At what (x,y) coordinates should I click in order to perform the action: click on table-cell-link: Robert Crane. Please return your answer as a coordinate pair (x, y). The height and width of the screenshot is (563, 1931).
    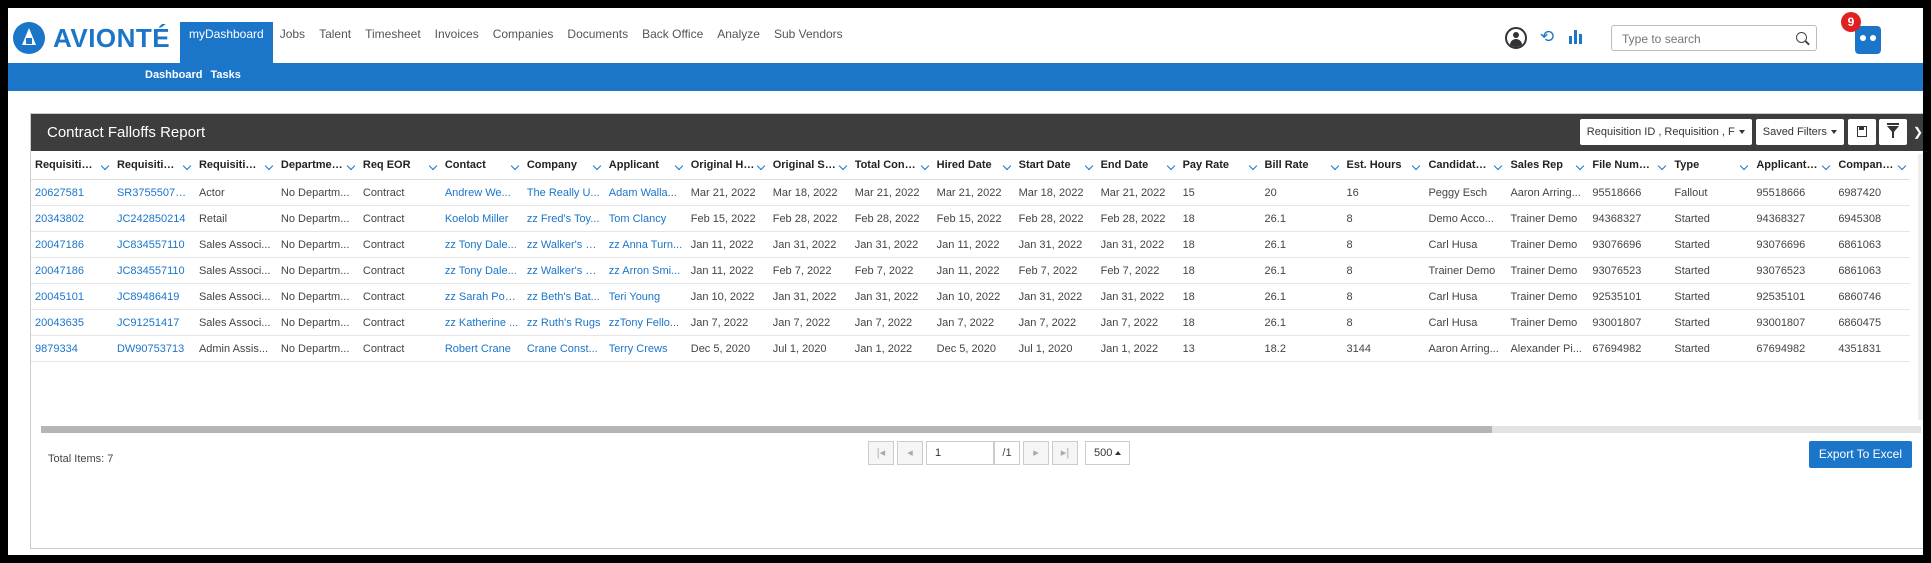
    Looking at the image, I should click on (481, 348).